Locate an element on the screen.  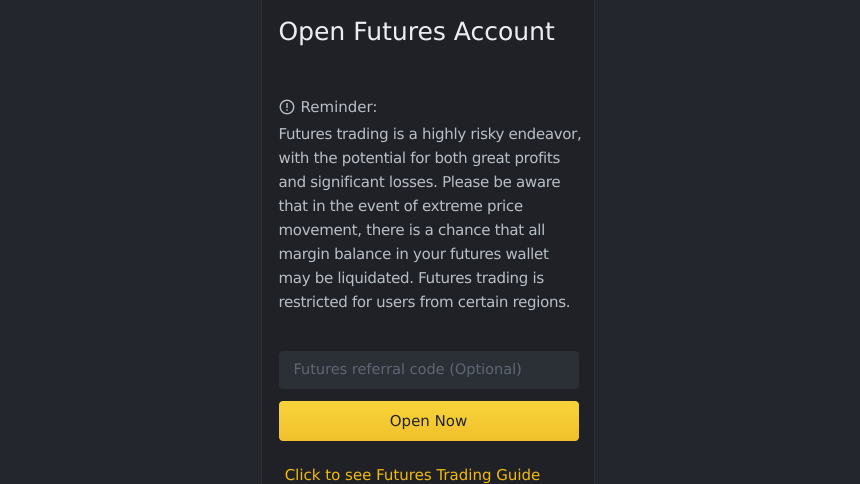
reminder-label: Reminder: is located at coordinates (339, 107).